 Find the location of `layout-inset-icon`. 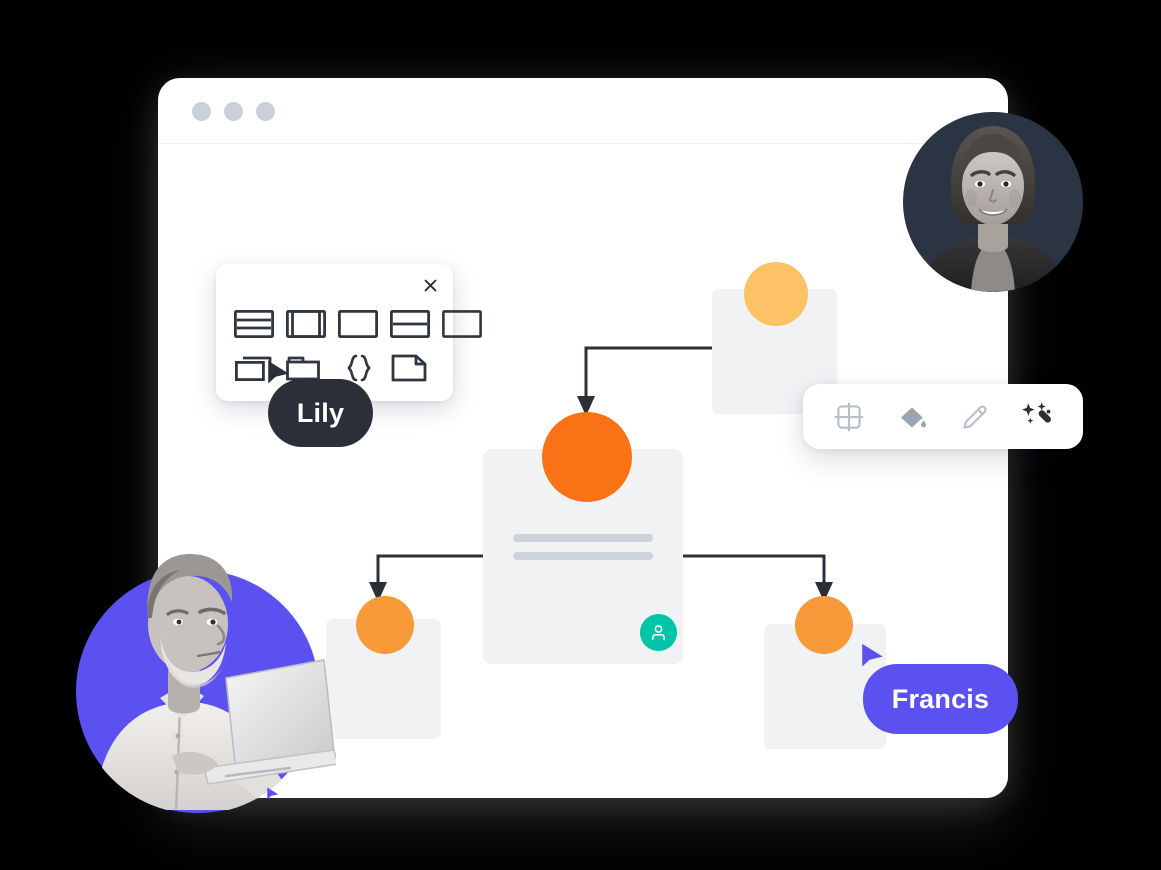

layout-inset-icon is located at coordinates (306, 324).